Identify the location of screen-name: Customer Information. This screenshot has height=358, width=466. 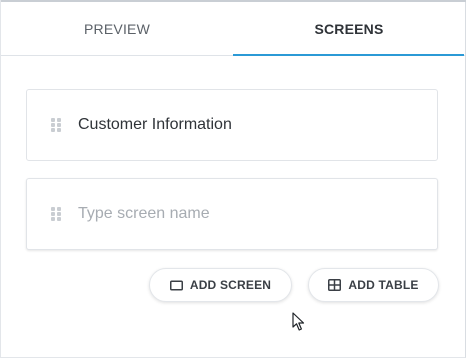
(155, 124).